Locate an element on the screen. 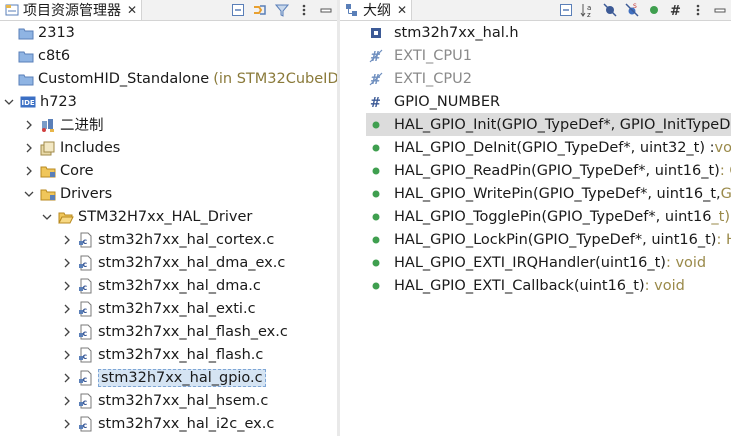 This screenshot has width=731, height=436. tree-item: c stm32h7xx_hal_cortex.c is located at coordinates (167, 239).